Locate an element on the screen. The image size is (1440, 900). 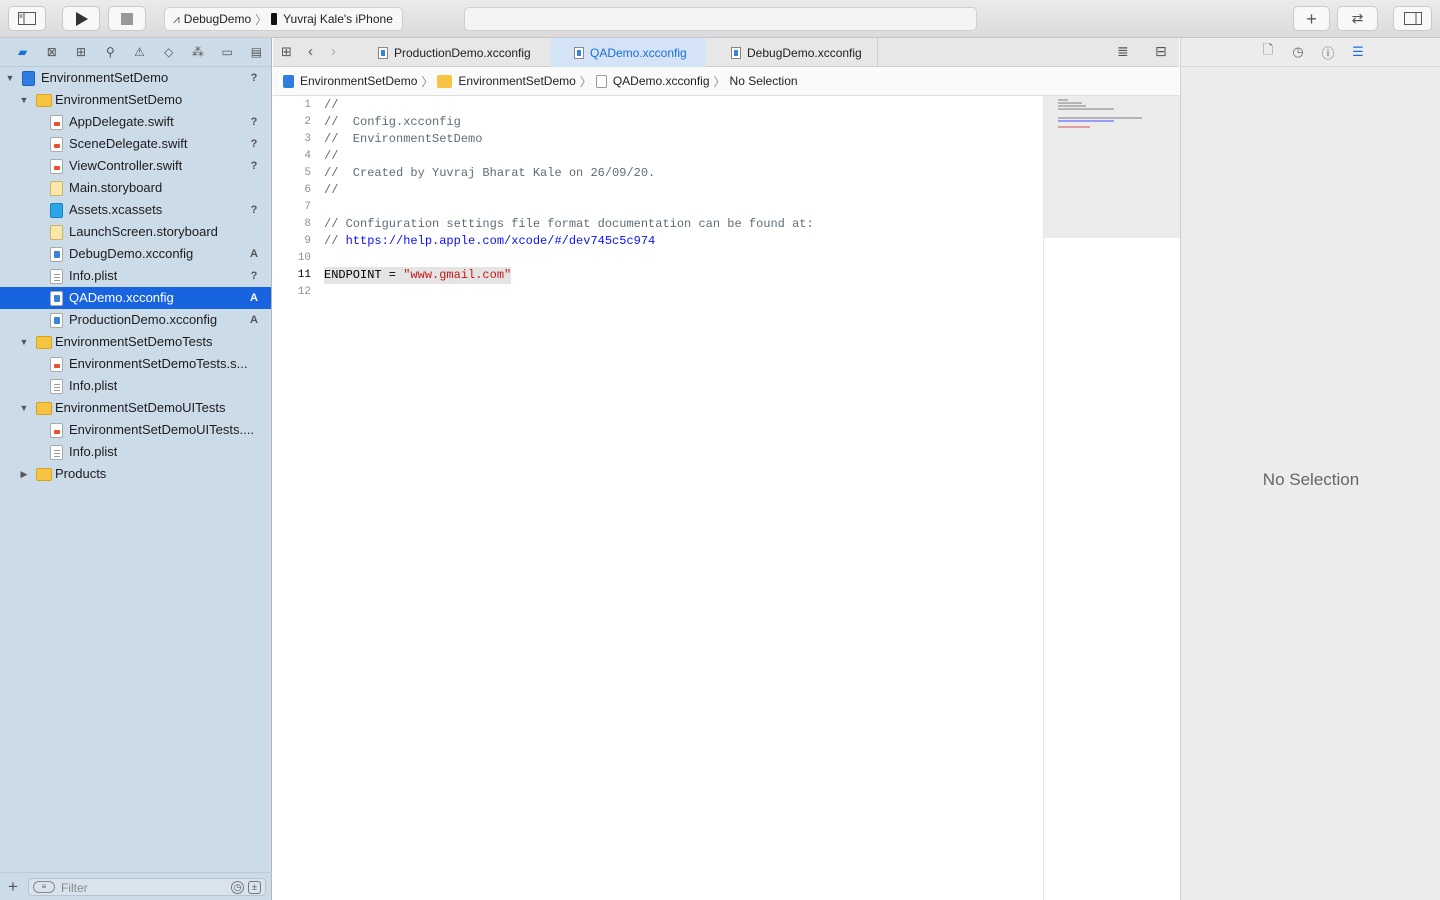
code-review-button: ⇄ is located at coordinates (1357, 18).